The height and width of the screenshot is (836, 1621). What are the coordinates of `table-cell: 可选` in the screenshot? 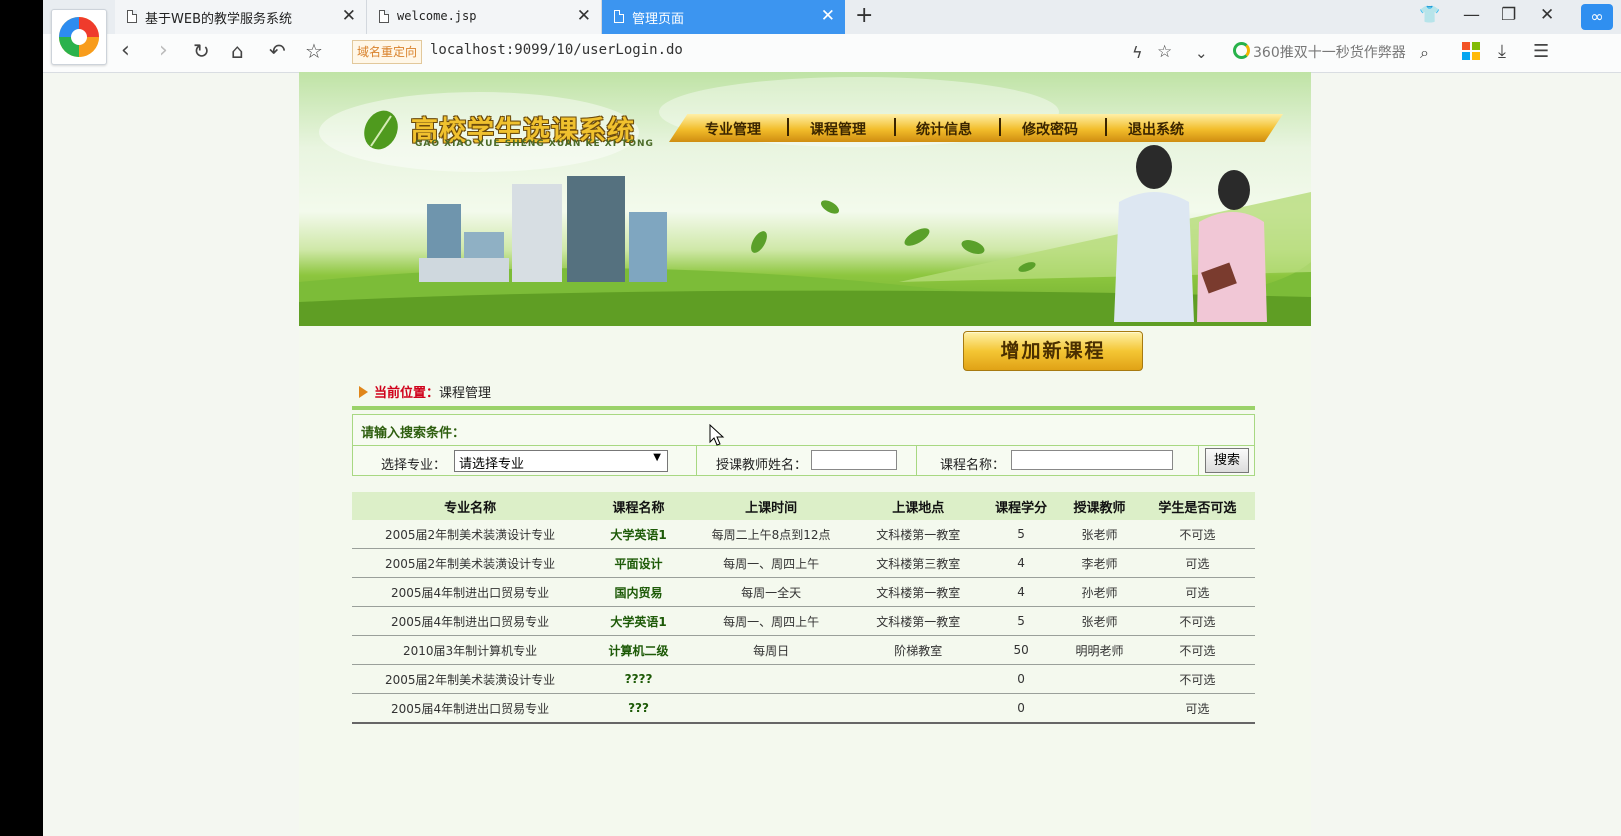 It's located at (1197, 592).